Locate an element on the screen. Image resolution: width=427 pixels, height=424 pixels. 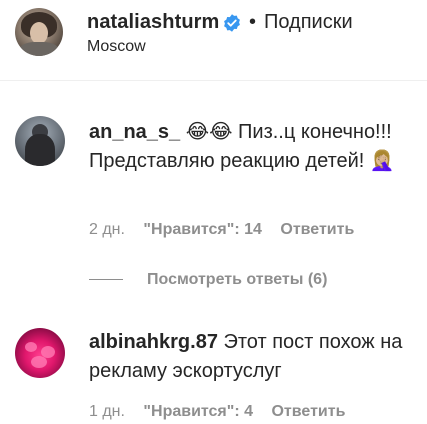
comment-meta: 1 дн. "Нравится": 4 Ответить is located at coordinates (224, 412).